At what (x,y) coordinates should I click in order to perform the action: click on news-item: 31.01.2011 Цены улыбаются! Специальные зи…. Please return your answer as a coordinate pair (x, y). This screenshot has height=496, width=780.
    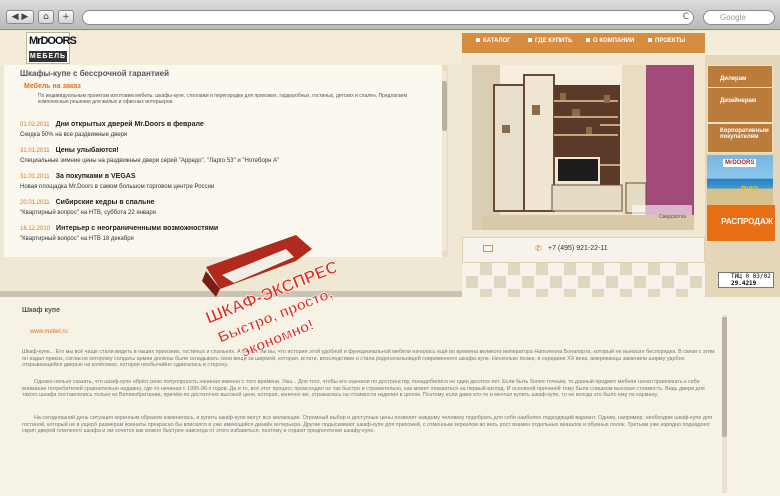
    Looking at the image, I should click on (225, 150).